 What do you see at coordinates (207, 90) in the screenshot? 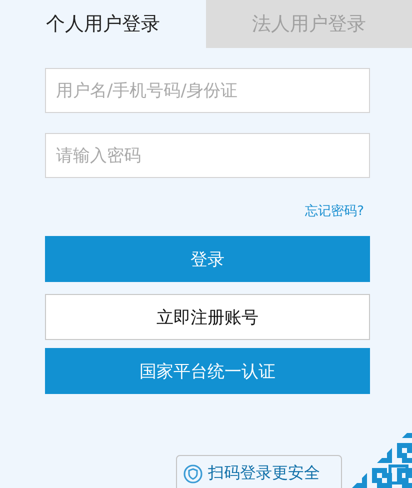
I see `input-field: 用户名/手机号码/身份证` at bounding box center [207, 90].